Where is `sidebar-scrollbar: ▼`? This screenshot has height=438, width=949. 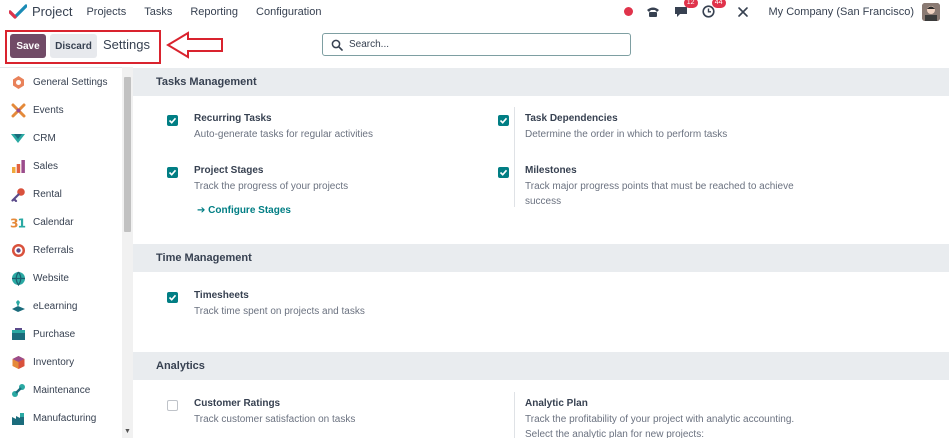
sidebar-scrollbar: ▼ is located at coordinates (127, 252).